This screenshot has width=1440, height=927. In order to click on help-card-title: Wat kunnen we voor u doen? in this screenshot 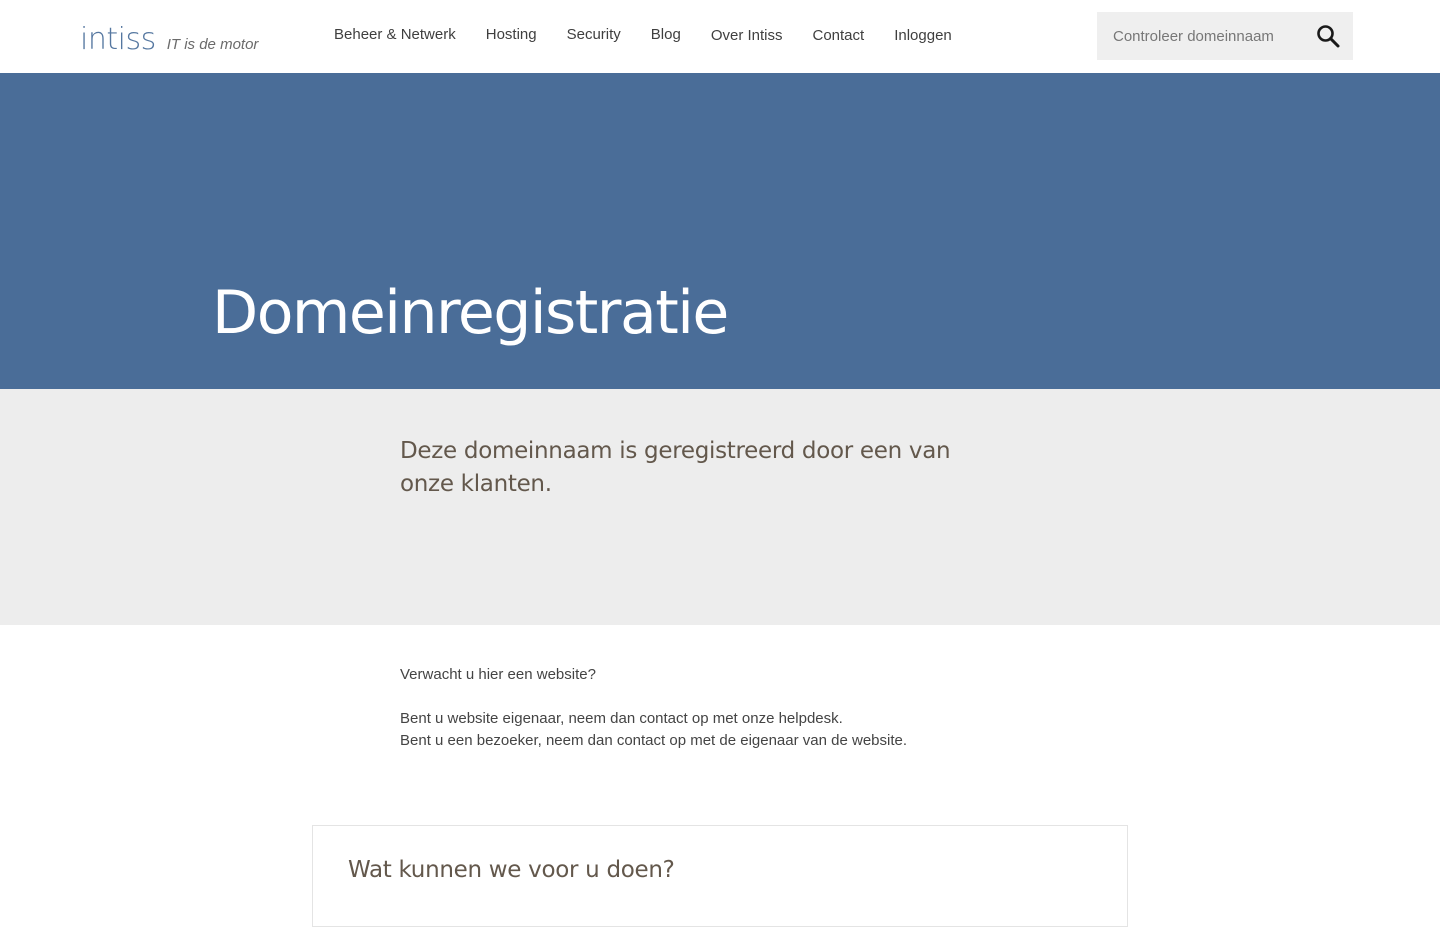, I will do `click(511, 870)`.